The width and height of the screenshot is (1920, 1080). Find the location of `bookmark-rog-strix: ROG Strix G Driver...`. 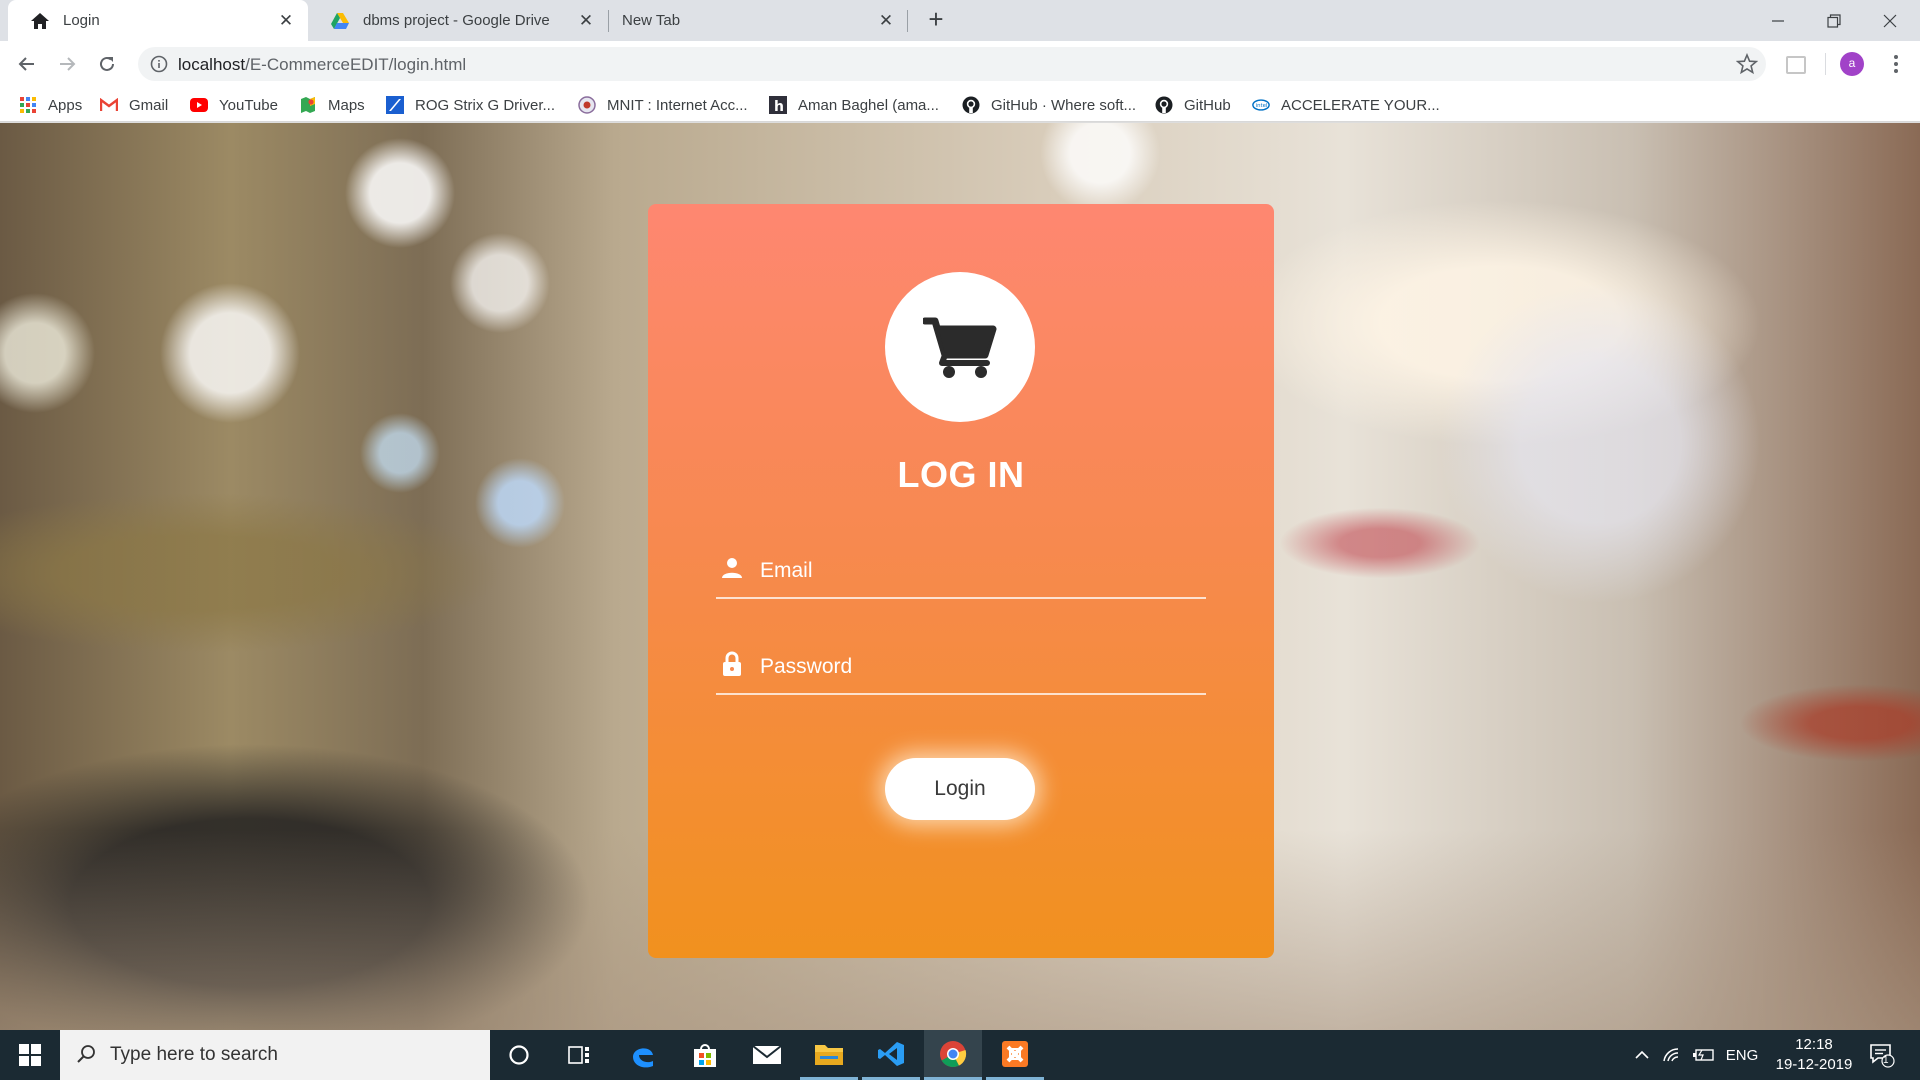

bookmark-rog-strix: ROG Strix G Driver... is located at coordinates (470, 105).